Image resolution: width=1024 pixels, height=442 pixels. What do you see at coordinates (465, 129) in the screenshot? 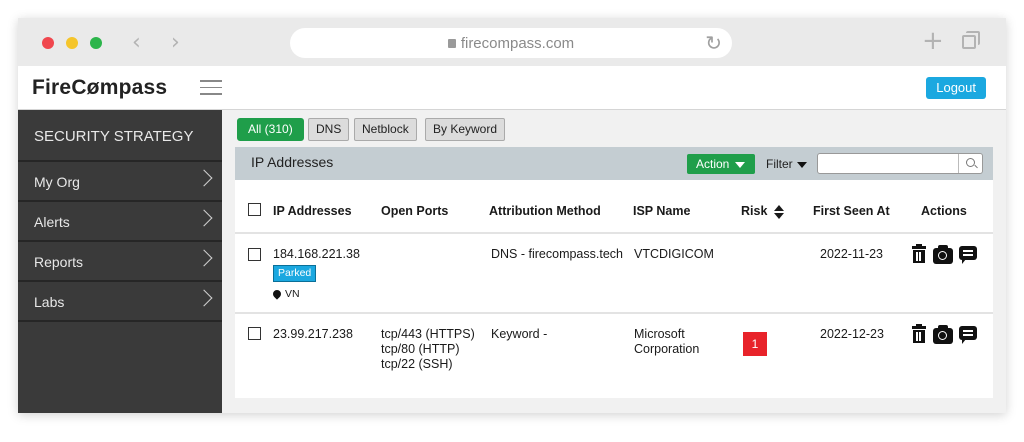
I see `filter-by-keyword-button: By Keyword` at bounding box center [465, 129].